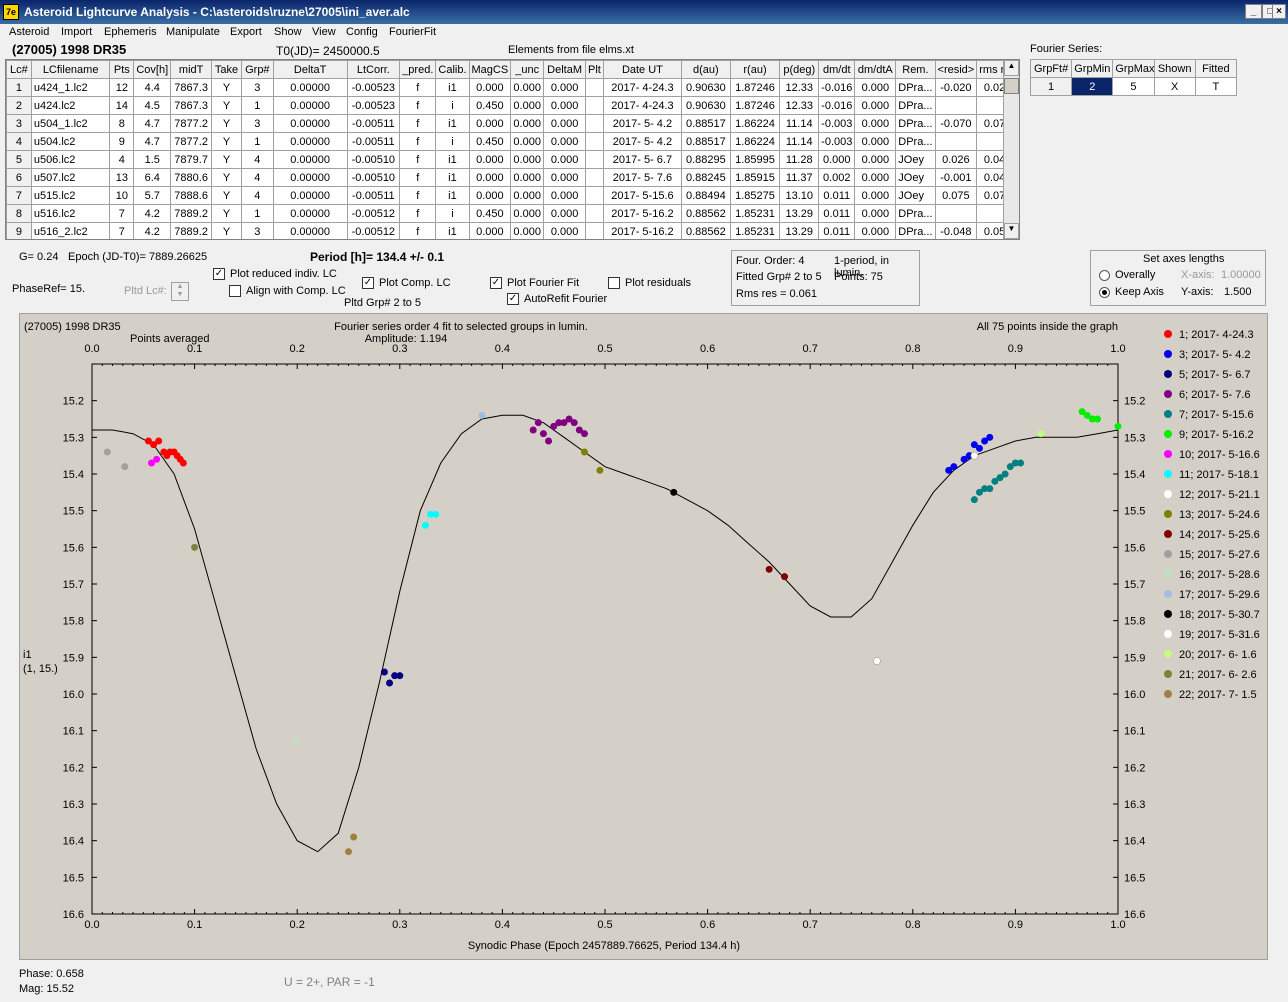  I want to click on menu-import: Import, so click(76, 32).